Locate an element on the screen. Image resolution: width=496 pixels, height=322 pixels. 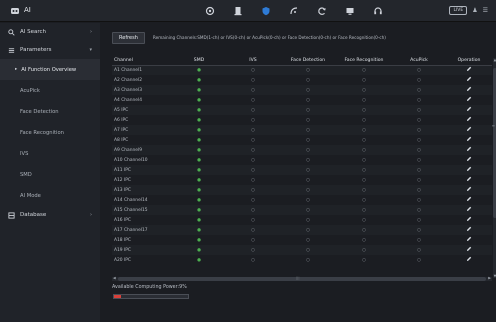
settings-tab is located at coordinates (210, 11).